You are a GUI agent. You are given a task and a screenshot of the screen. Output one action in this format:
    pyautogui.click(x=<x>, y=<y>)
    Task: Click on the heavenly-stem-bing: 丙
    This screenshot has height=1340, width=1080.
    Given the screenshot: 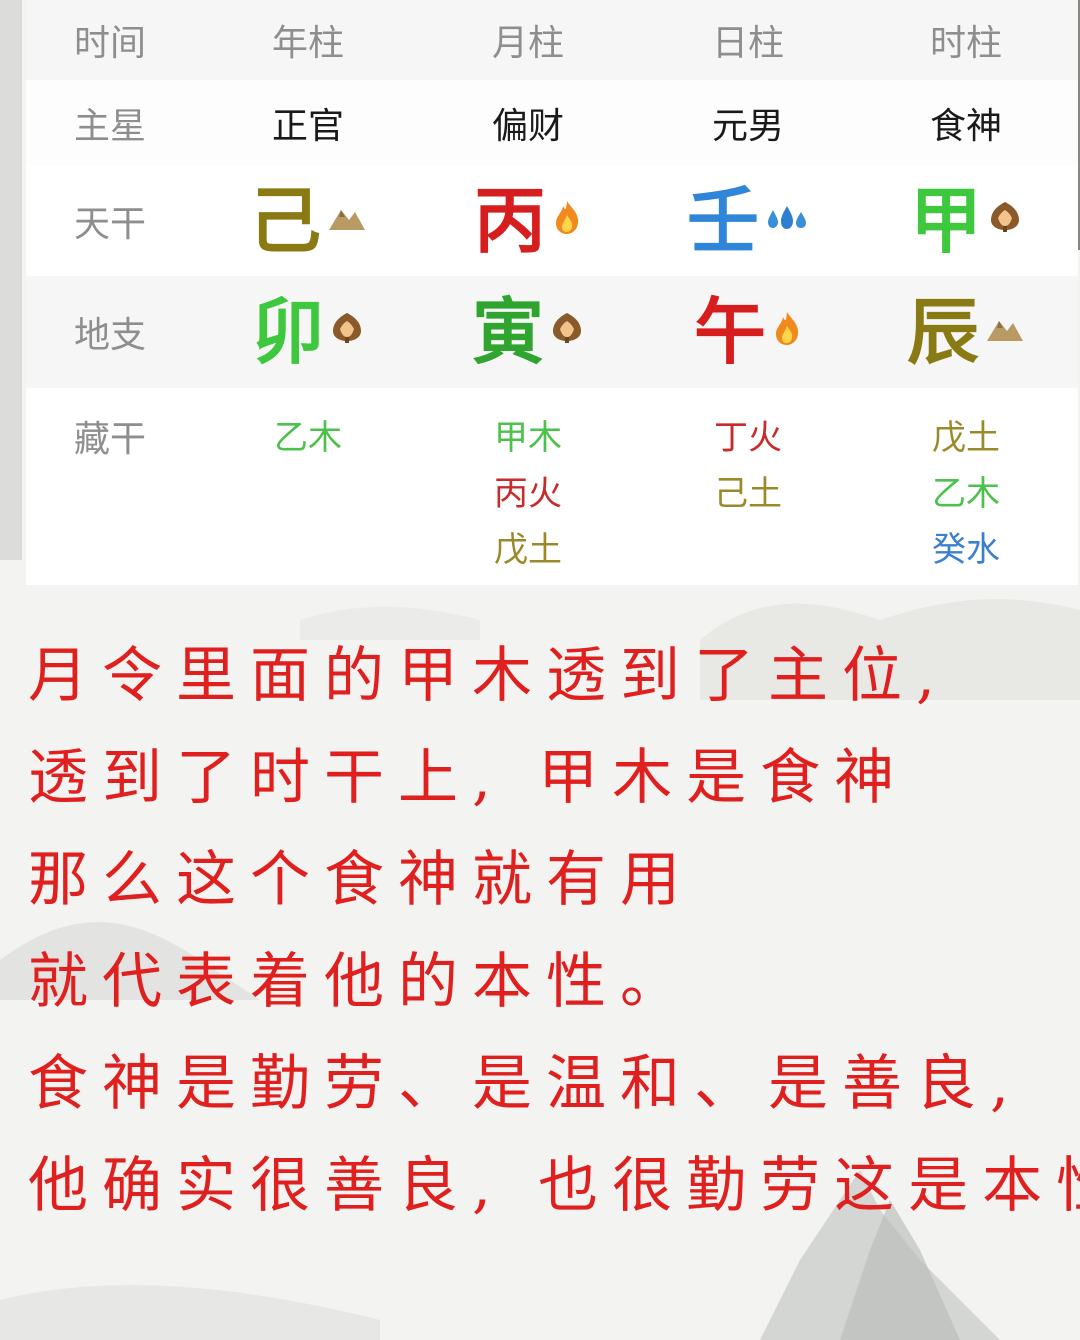 What is the action you would take?
    pyautogui.click(x=509, y=221)
    